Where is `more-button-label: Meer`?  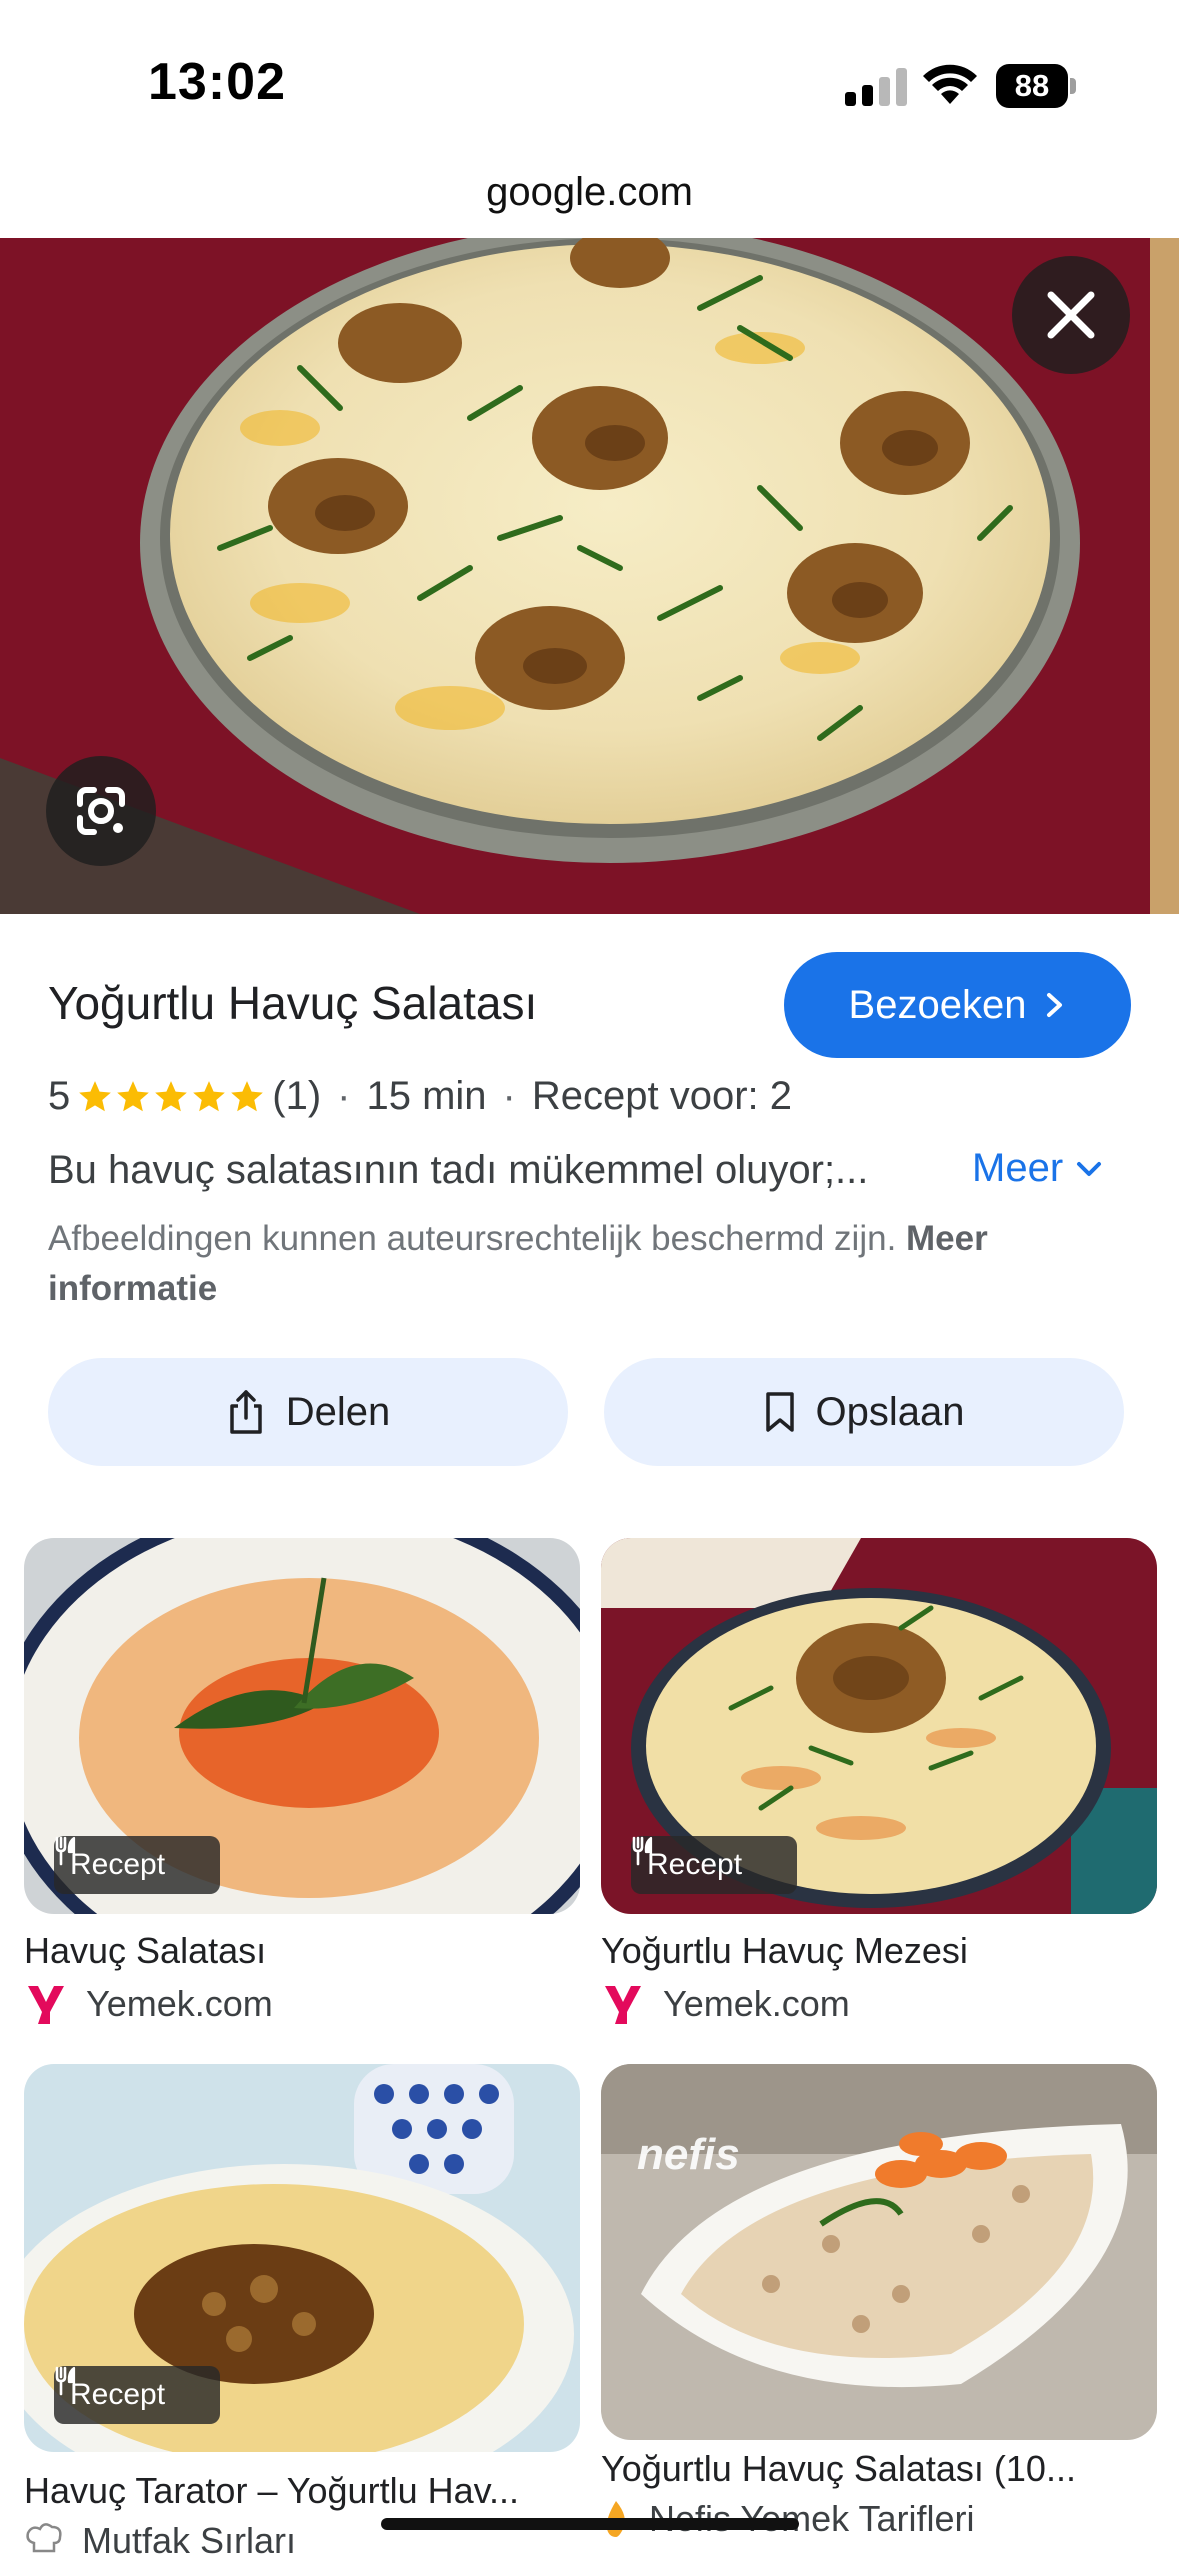
more-button-label: Meer is located at coordinates (1018, 1168).